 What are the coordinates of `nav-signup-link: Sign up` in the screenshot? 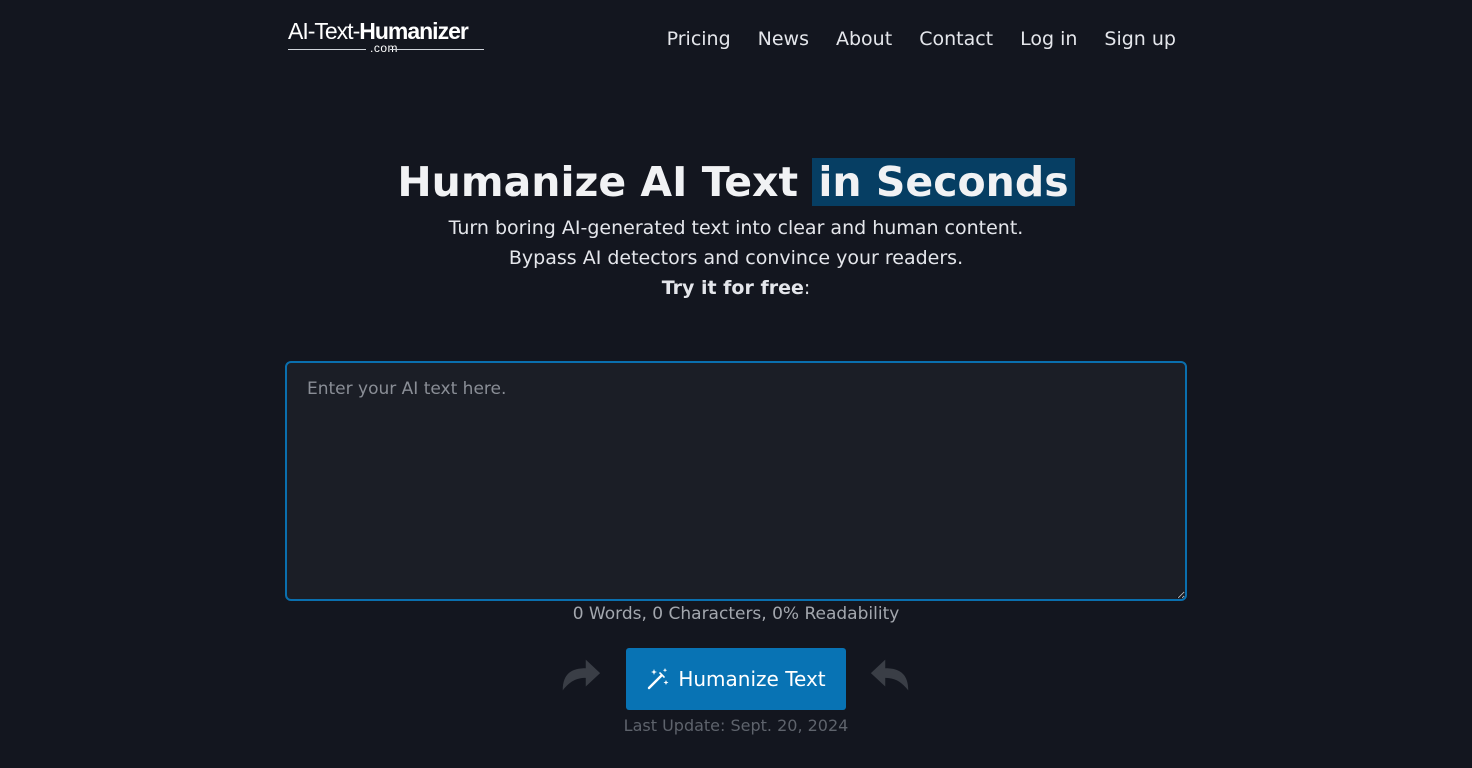 It's located at (1140, 39).